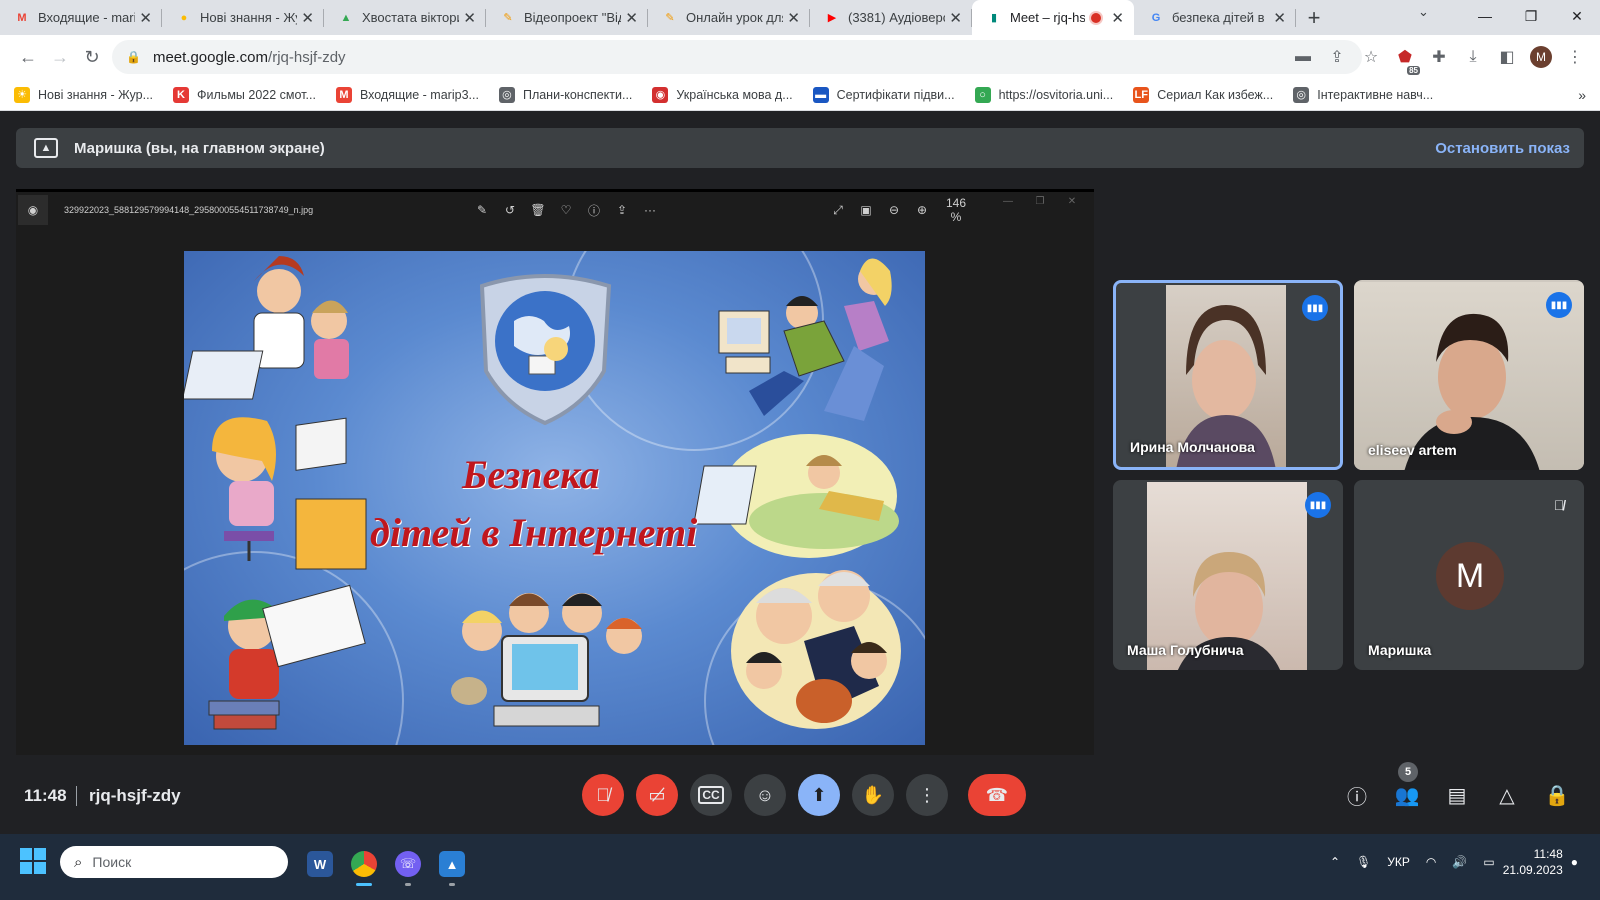 Image resolution: width=1600 pixels, height=900 pixels. Describe the element at coordinates (452, 865) in the screenshot. I see `photos-app-button: ▲` at that location.